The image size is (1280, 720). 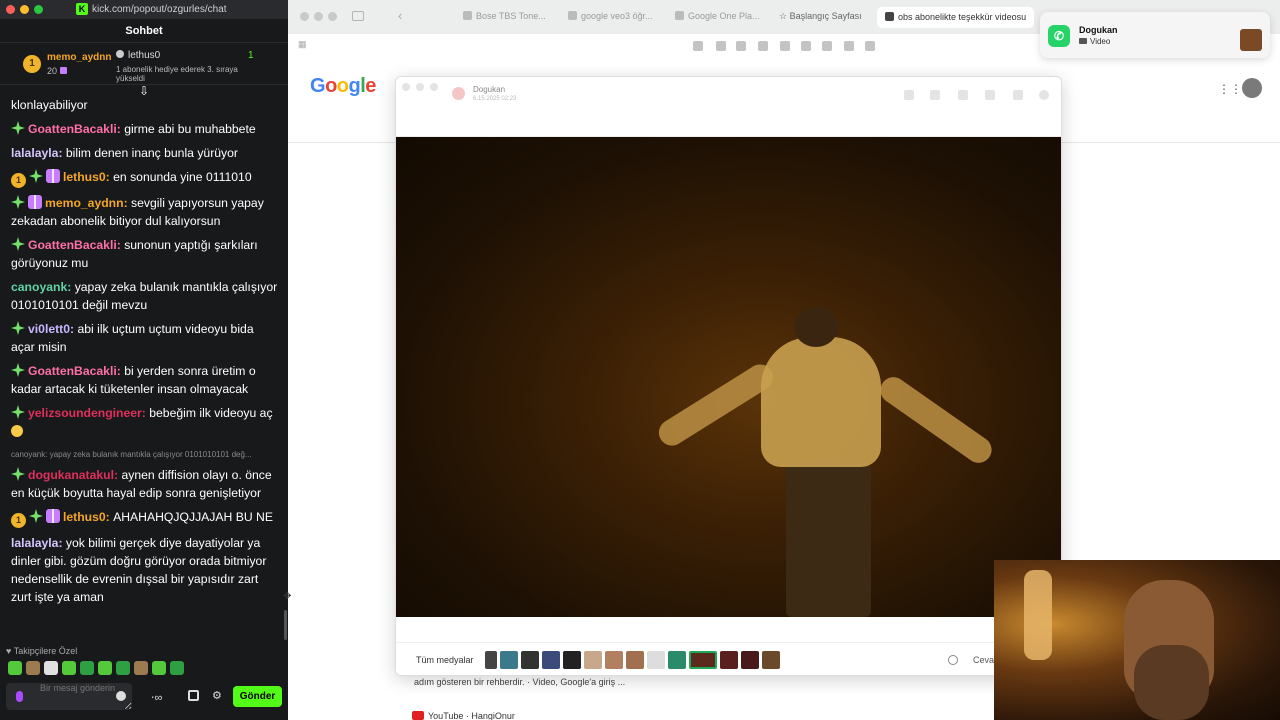 What do you see at coordinates (956, 17) in the screenshot?
I see `browser-tab-active: obs abonelikte teşekkür videosu` at bounding box center [956, 17].